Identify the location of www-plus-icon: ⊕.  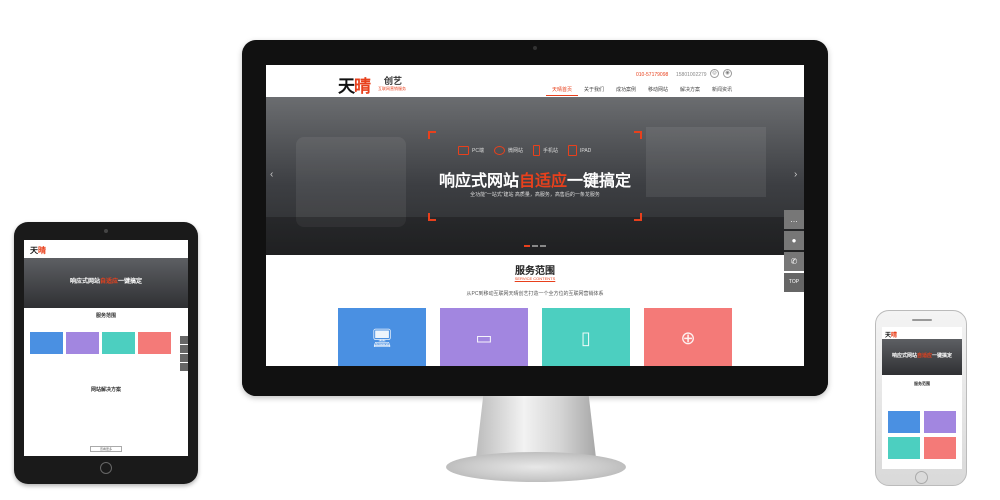
(688, 337).